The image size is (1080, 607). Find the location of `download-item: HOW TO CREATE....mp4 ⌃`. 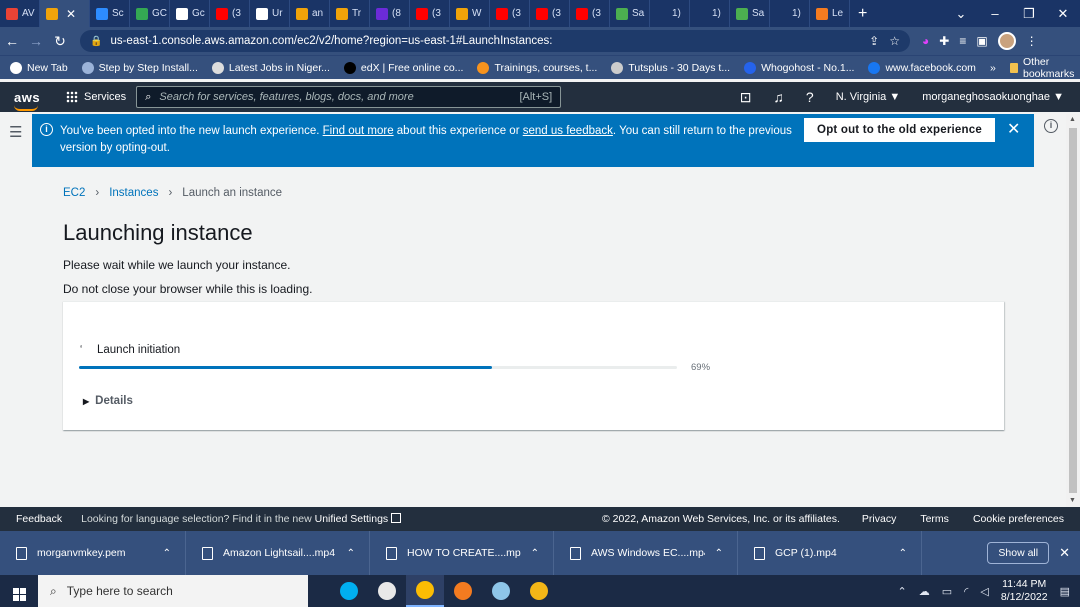

download-item: HOW TO CREATE....mp4 ⌃ is located at coordinates (462, 553).